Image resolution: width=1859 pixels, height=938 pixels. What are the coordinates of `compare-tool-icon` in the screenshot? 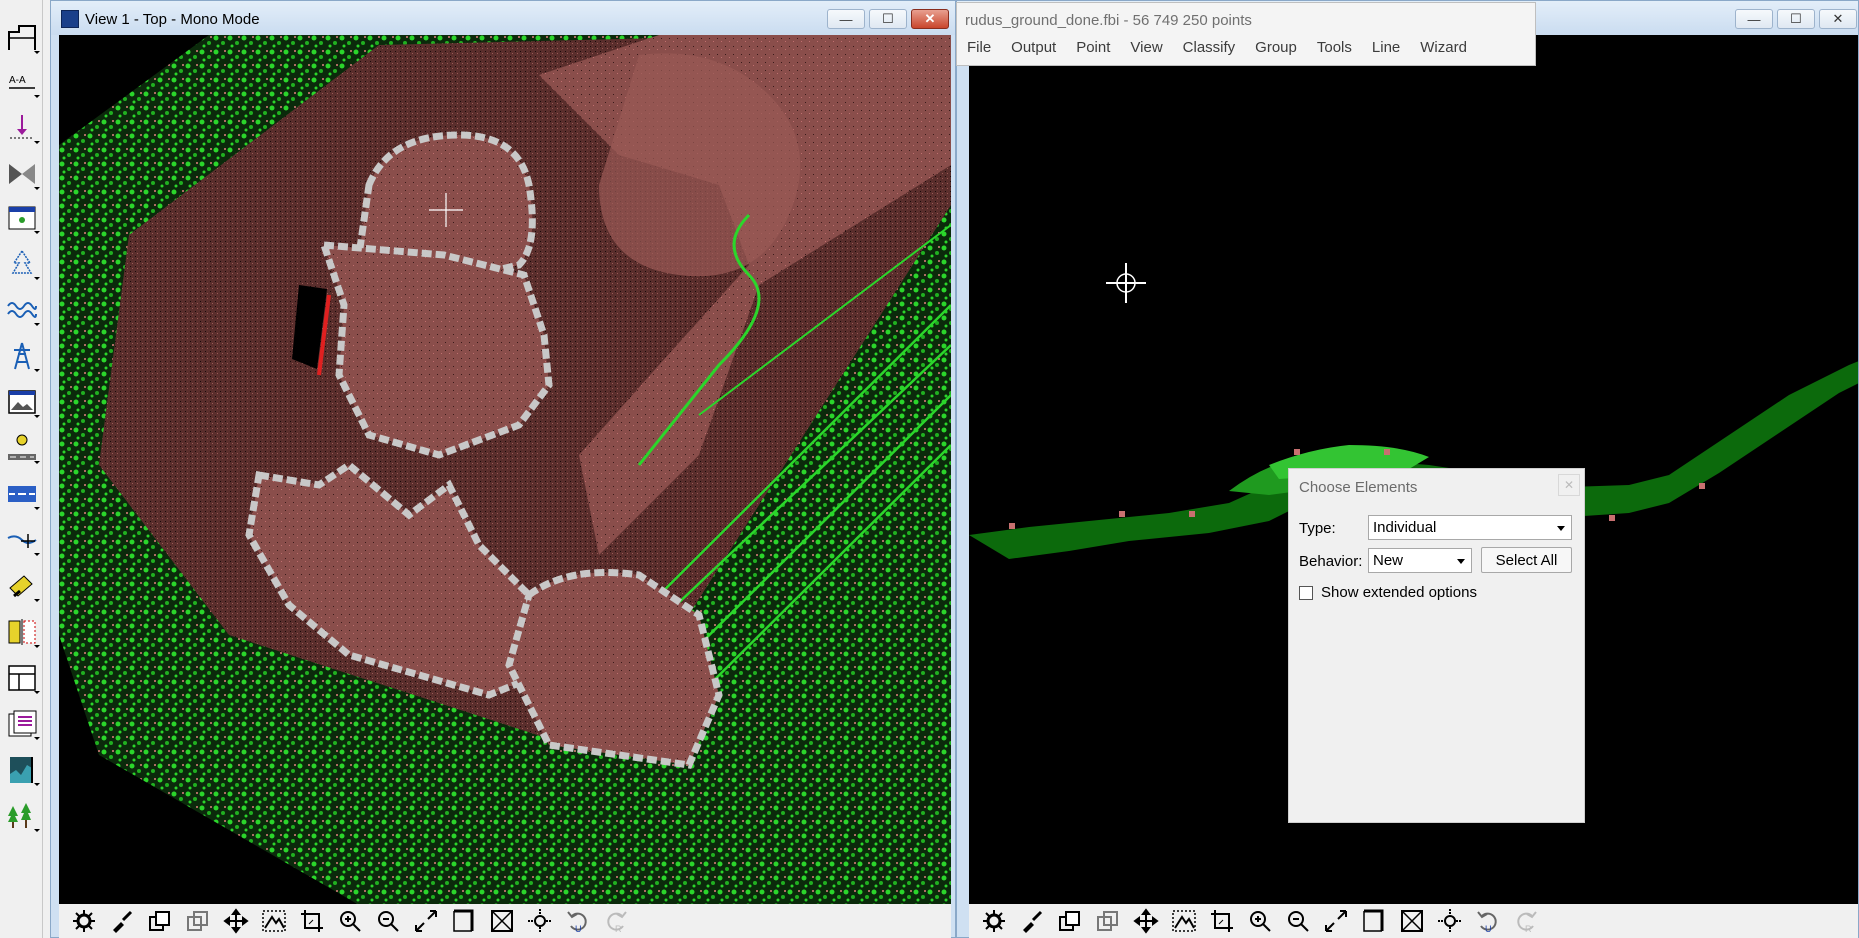 It's located at (22, 632).